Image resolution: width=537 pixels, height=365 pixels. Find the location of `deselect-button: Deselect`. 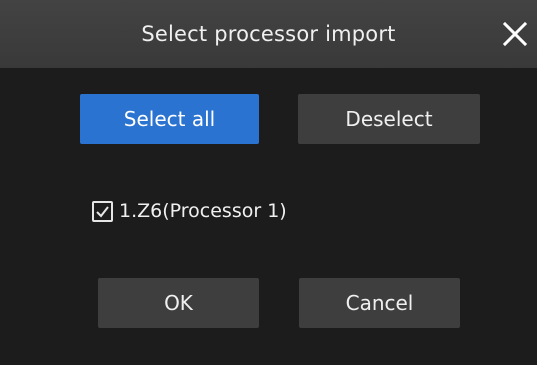

deselect-button: Deselect is located at coordinates (389, 119).